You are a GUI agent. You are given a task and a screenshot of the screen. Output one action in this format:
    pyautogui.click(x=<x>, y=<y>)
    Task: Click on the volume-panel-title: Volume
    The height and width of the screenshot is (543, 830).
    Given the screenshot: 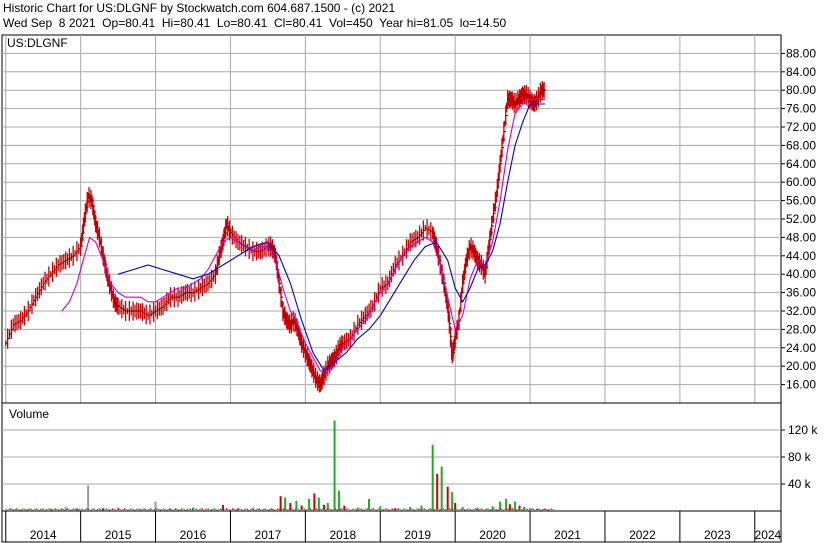 What is the action you would take?
    pyautogui.click(x=29, y=414)
    